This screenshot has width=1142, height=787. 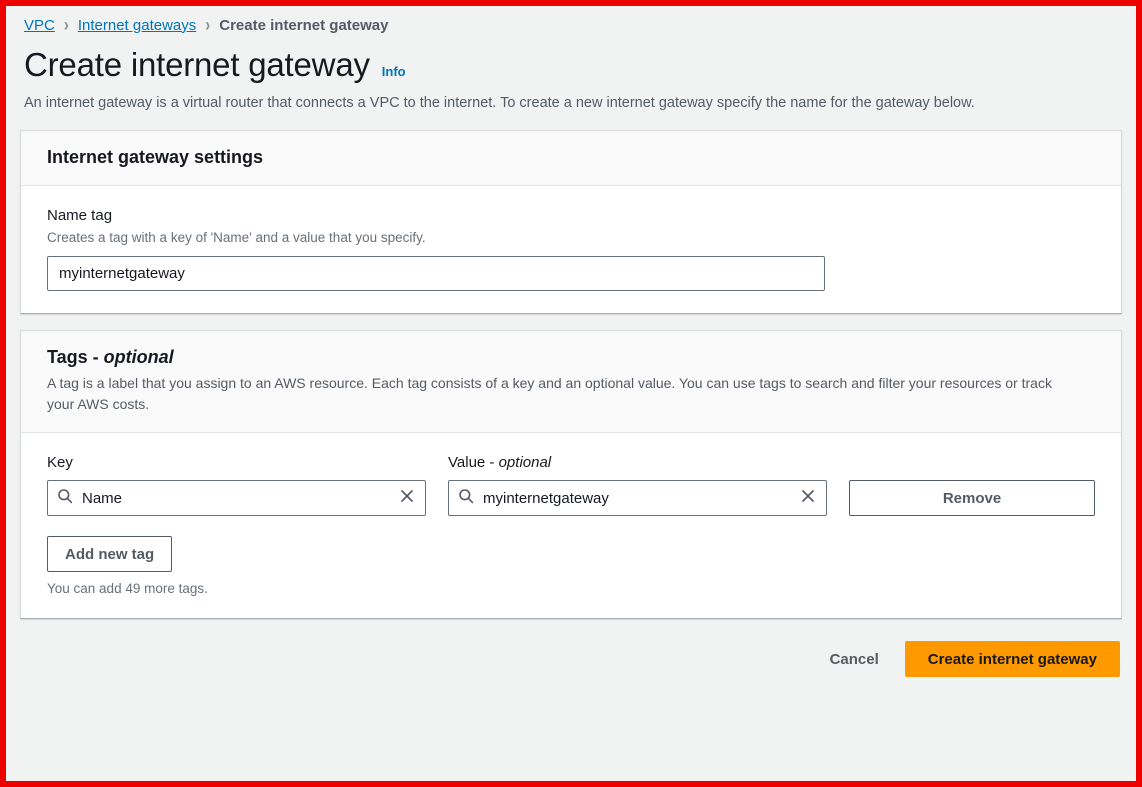 I want to click on tags-card-title: Tags - optional, so click(x=571, y=358).